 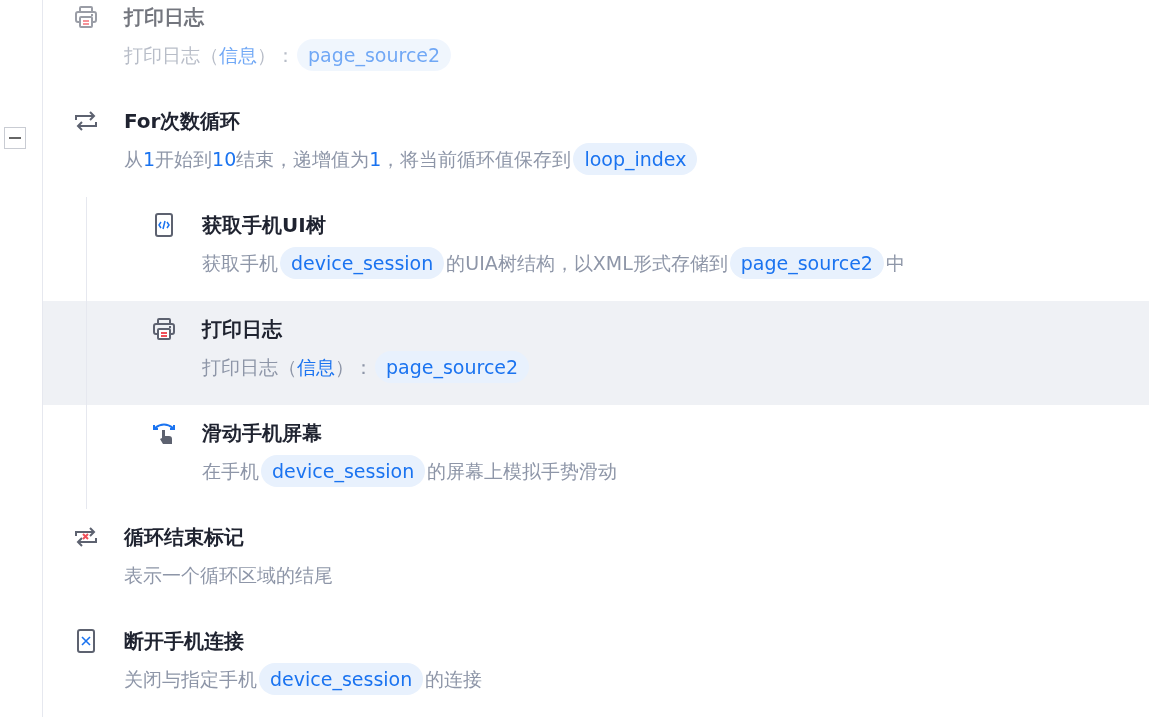 I want to click on description-text: 的UIA树结构，以XML形式存储到, so click(x=587, y=263).